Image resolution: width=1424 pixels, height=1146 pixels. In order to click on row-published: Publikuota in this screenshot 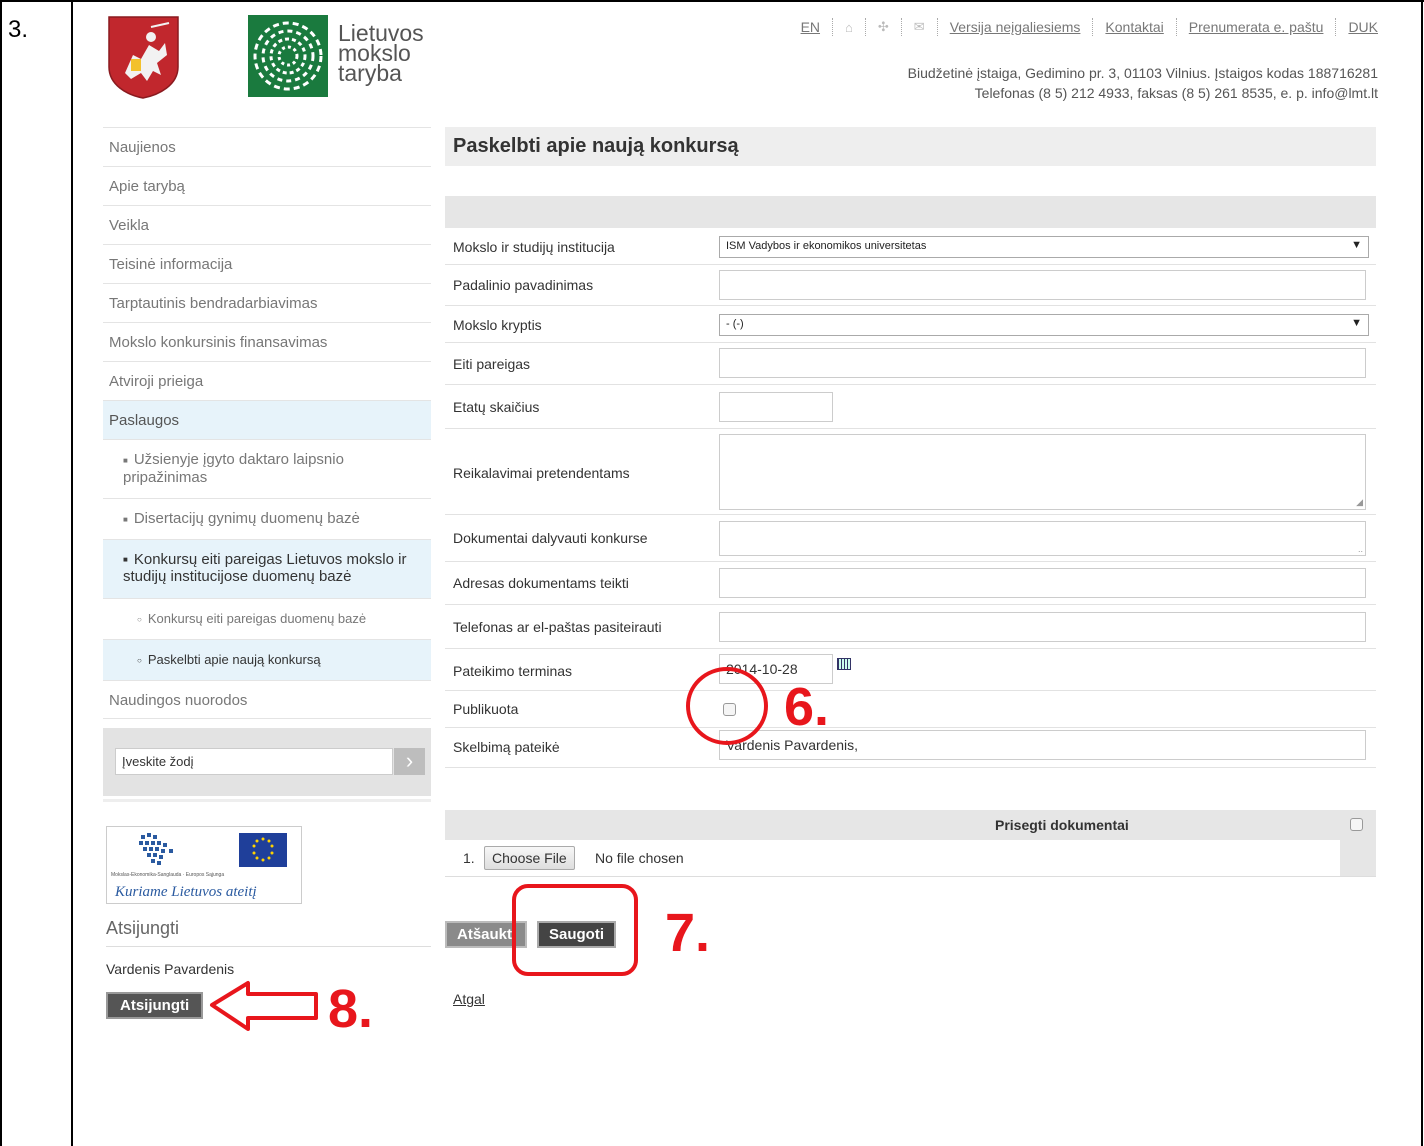, I will do `click(910, 709)`.